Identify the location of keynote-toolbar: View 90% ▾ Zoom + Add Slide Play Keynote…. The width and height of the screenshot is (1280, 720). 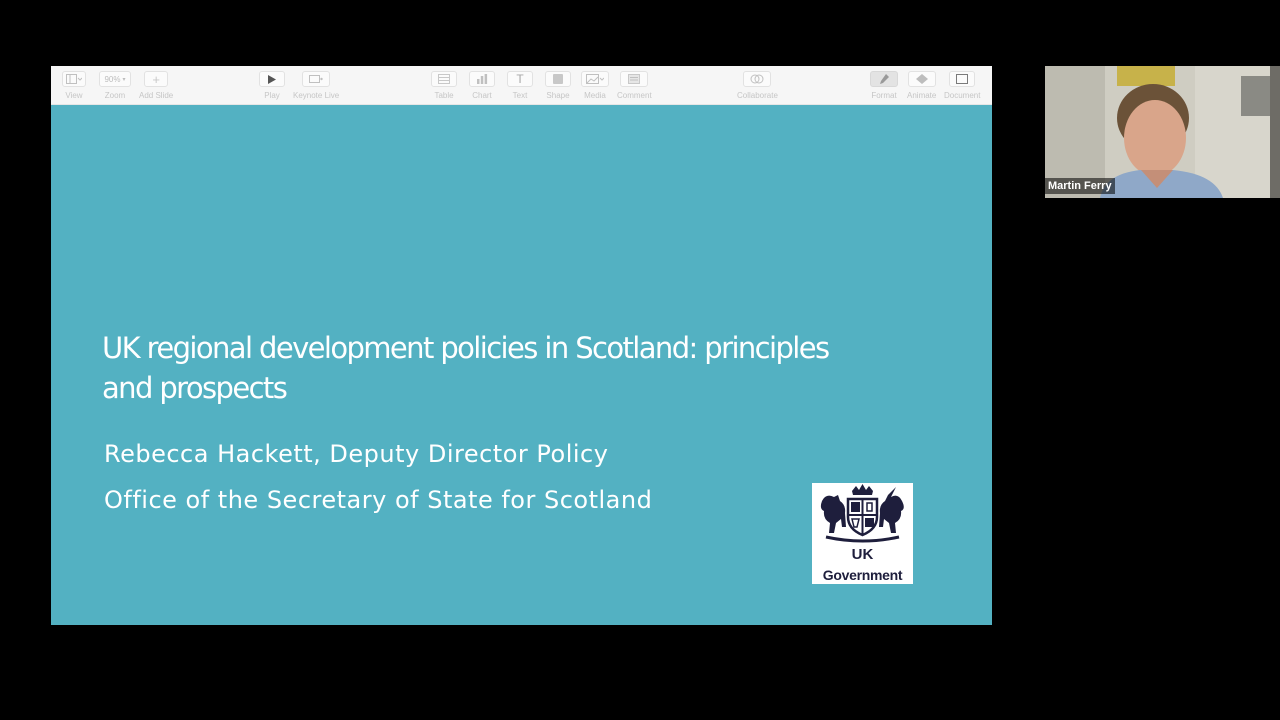
(521, 85).